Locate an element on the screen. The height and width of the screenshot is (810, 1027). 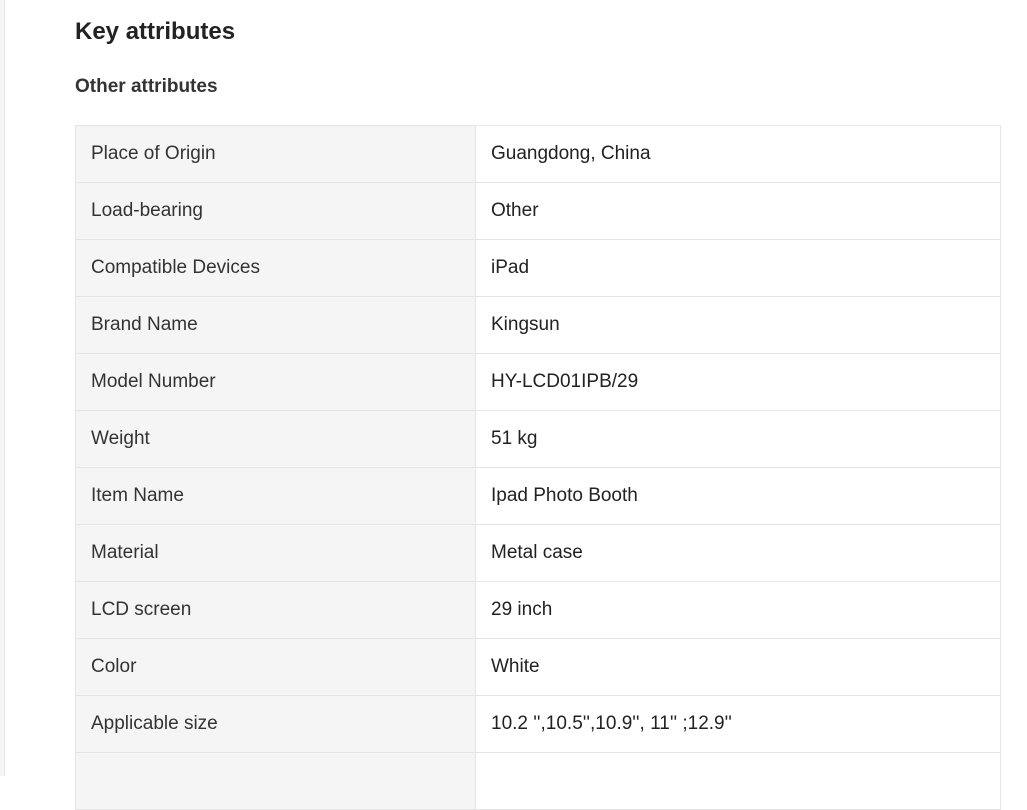
table-row: Weight 51 kg is located at coordinates (538, 439).